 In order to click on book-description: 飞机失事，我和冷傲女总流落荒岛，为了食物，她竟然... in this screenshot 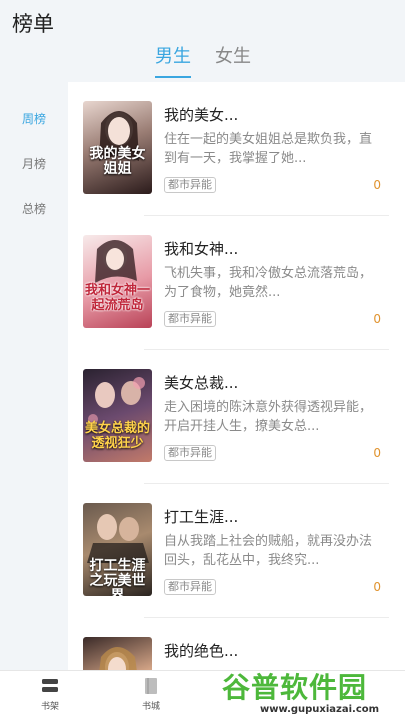, I will do `click(268, 283)`.